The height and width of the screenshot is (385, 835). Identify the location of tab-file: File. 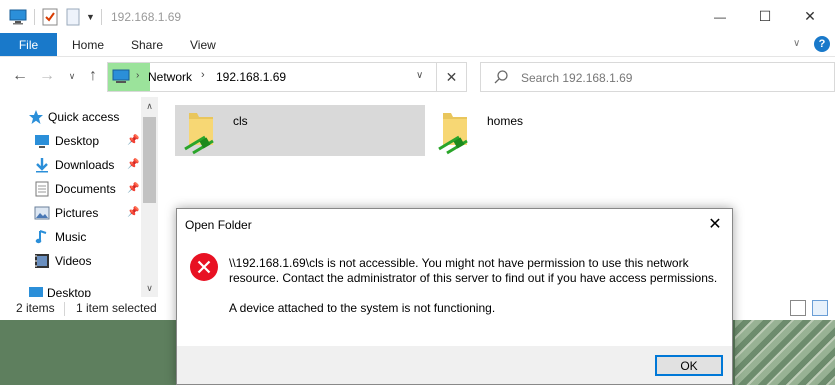
(28, 44).